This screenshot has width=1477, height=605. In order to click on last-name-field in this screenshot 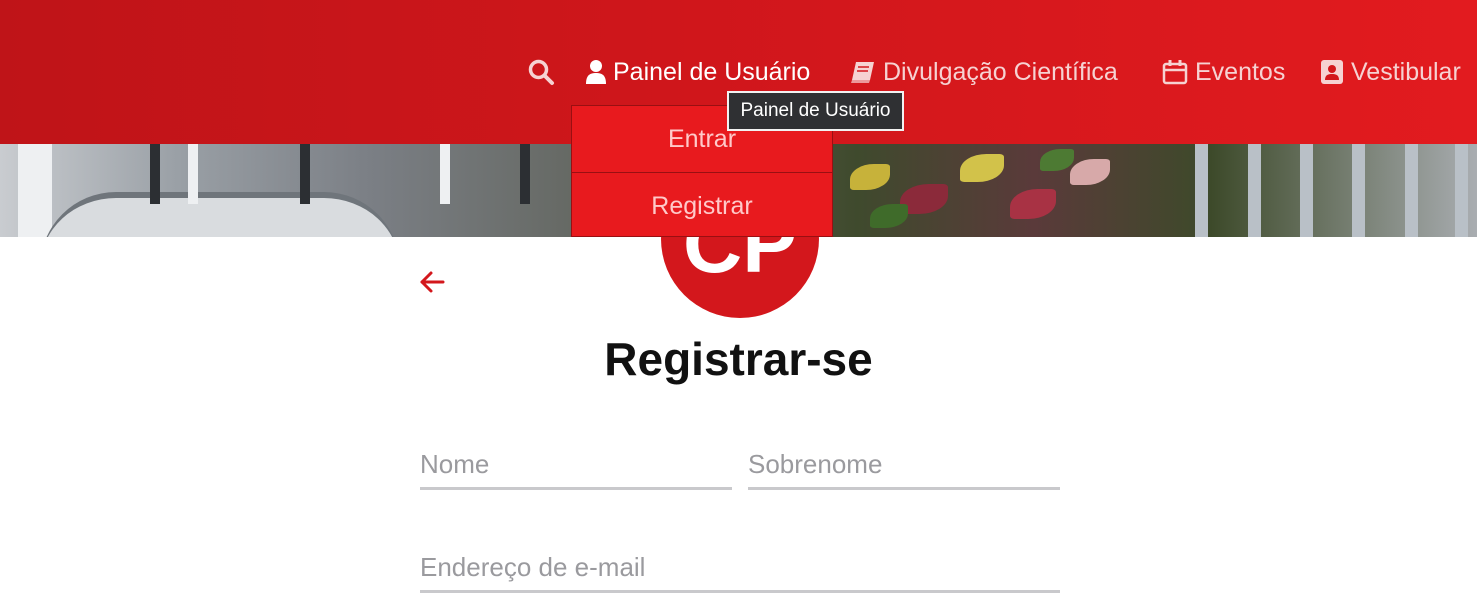, I will do `click(904, 468)`.